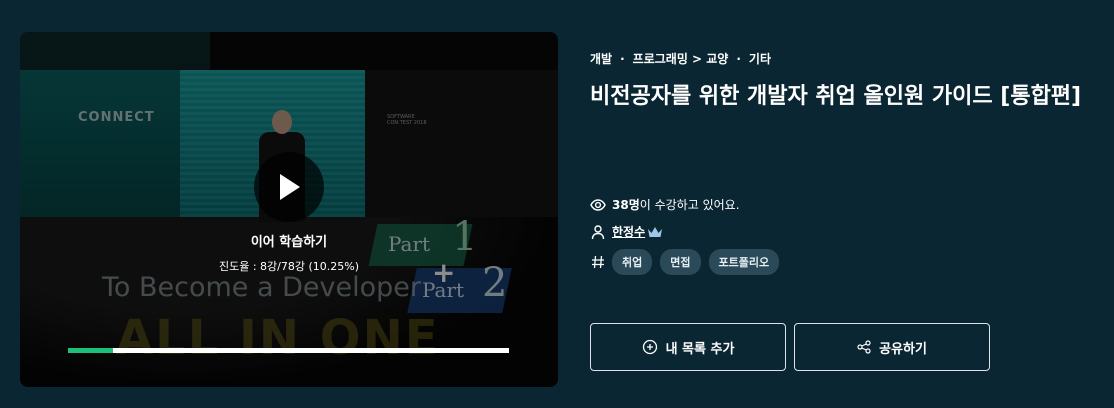  What do you see at coordinates (626, 205) in the screenshot?
I see `students-count: 38명` at bounding box center [626, 205].